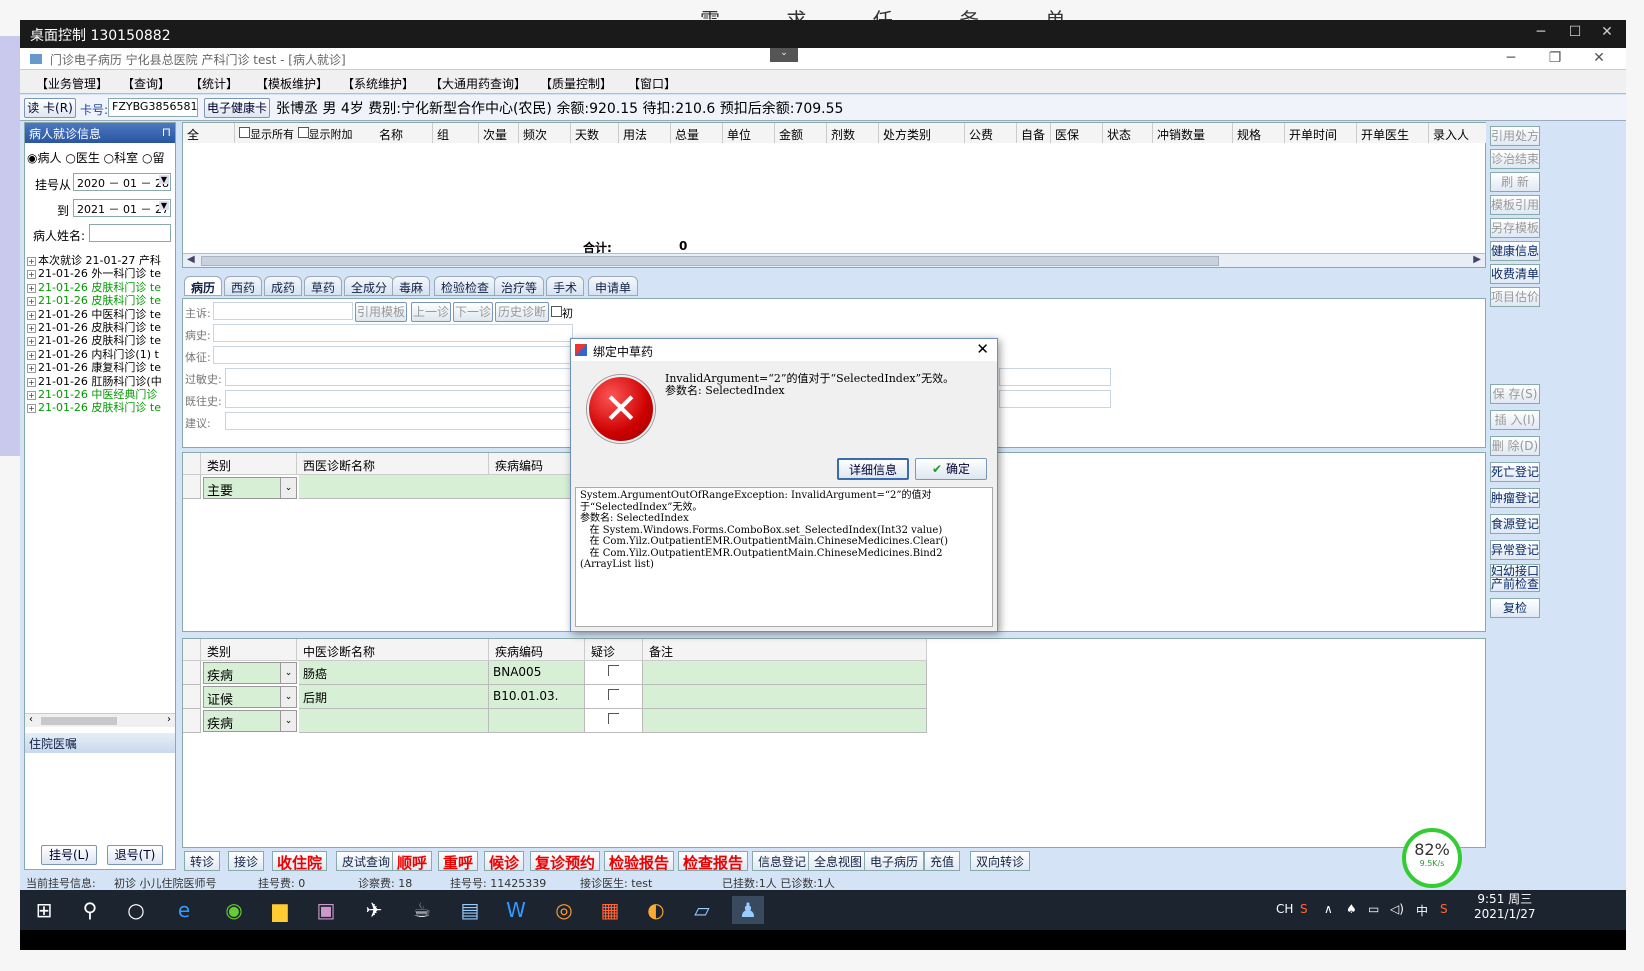 Image resolution: width=1644 pixels, height=971 pixels. I want to click on visit-tree-item: +21-01-26 内科门诊(1) t, so click(101, 354).